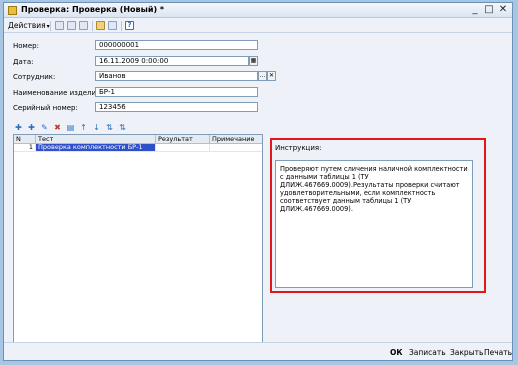  I want to click on employee-label: Сотрудник:, so click(34, 77).